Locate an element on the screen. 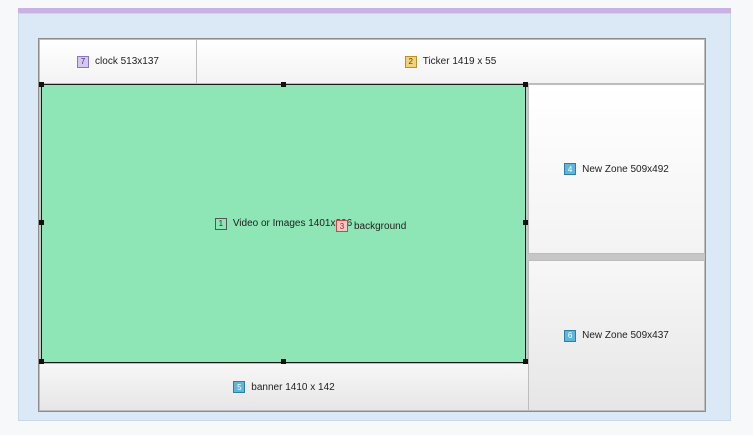 The width and height of the screenshot is (753, 435). resize-handle-bottom-left is located at coordinates (41, 361).